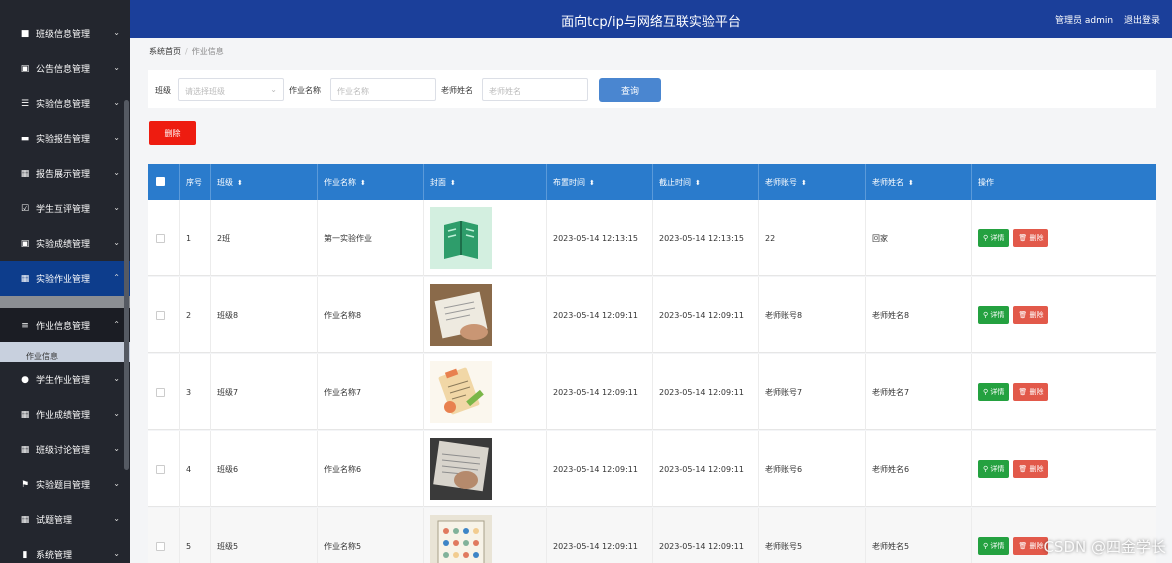 The height and width of the screenshot is (563, 1172). What do you see at coordinates (781, 182) in the screenshot?
I see `th-label: 老师账号` at bounding box center [781, 182].